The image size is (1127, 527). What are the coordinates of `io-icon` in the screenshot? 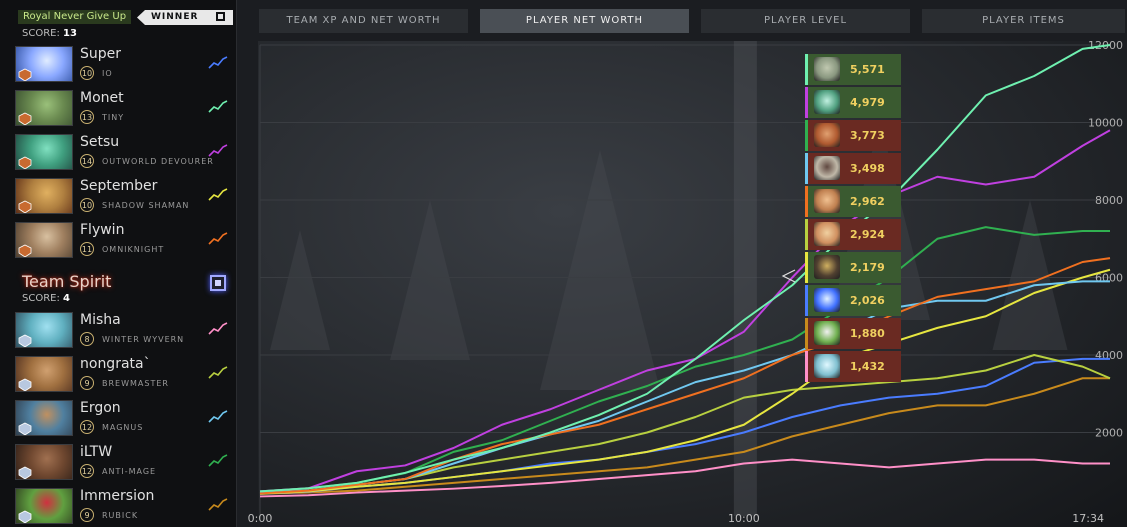 It's located at (827, 300).